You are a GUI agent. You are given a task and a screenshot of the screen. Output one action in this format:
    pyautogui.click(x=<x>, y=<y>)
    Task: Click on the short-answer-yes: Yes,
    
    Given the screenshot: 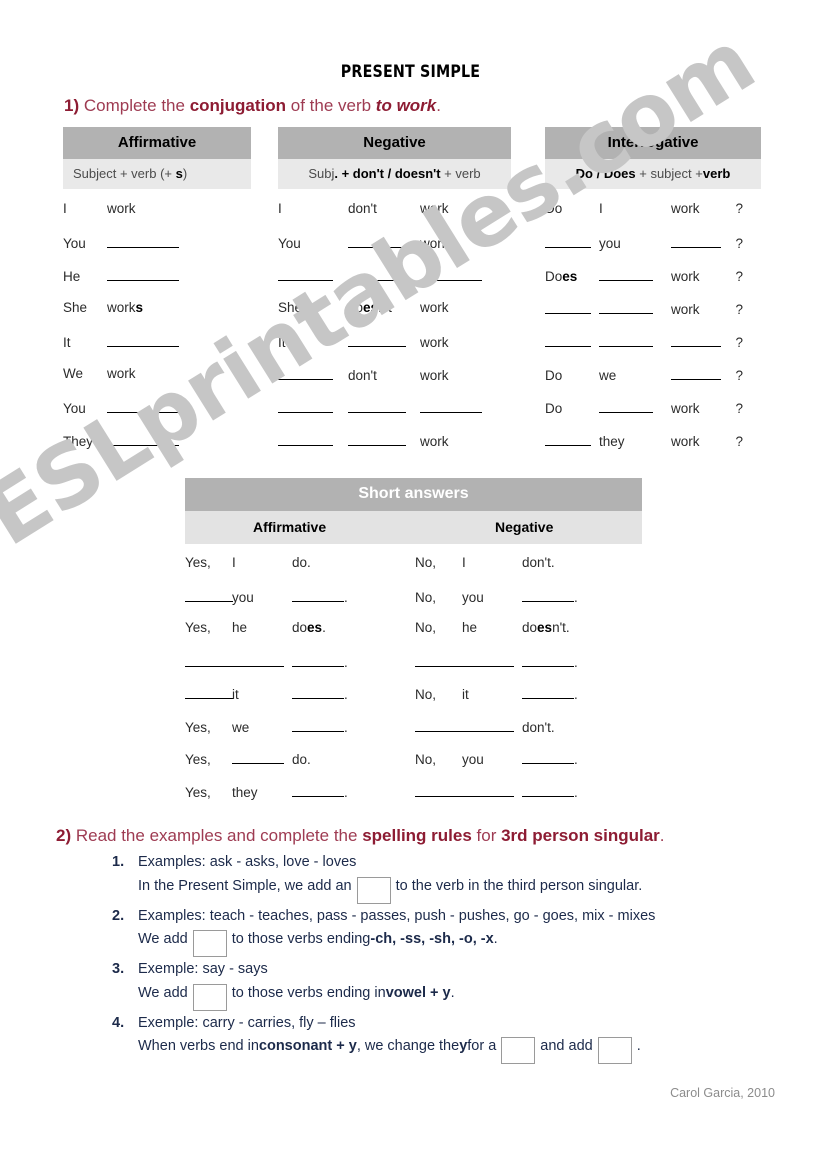 What is the action you would take?
    pyautogui.click(x=198, y=727)
    